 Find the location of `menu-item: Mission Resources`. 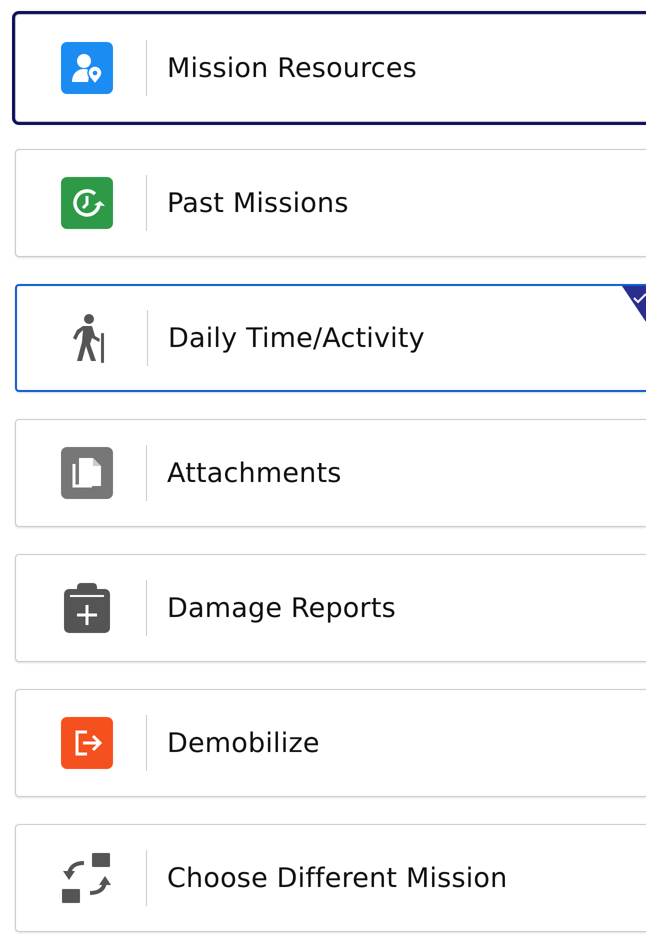

menu-item: Mission Resources is located at coordinates (330, 68).